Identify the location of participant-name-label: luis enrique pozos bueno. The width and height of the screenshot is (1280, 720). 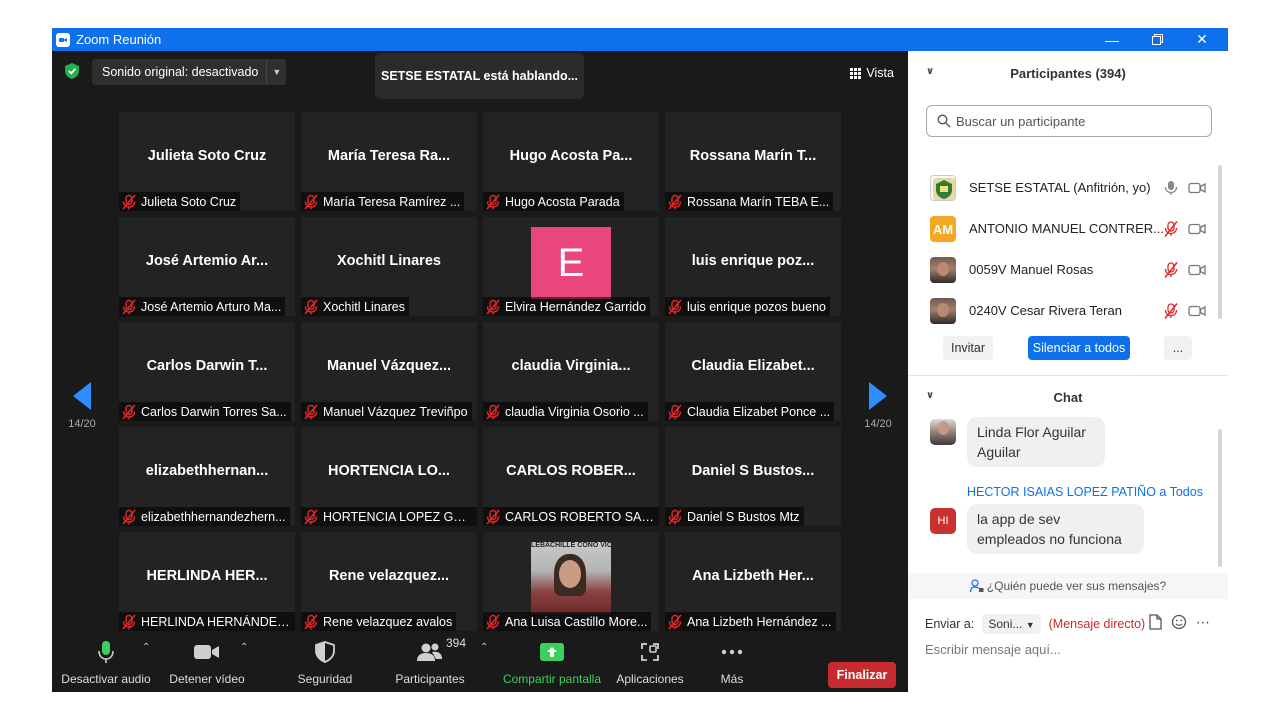
(747, 306).